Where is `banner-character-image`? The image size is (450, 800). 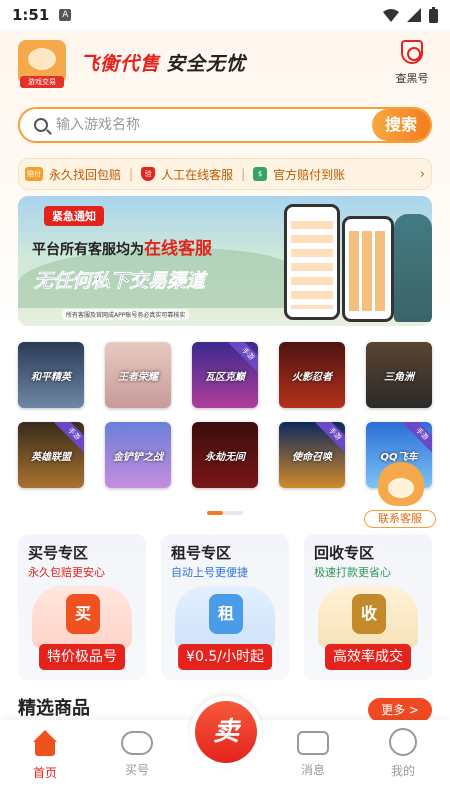 banner-character-image is located at coordinates (413, 268).